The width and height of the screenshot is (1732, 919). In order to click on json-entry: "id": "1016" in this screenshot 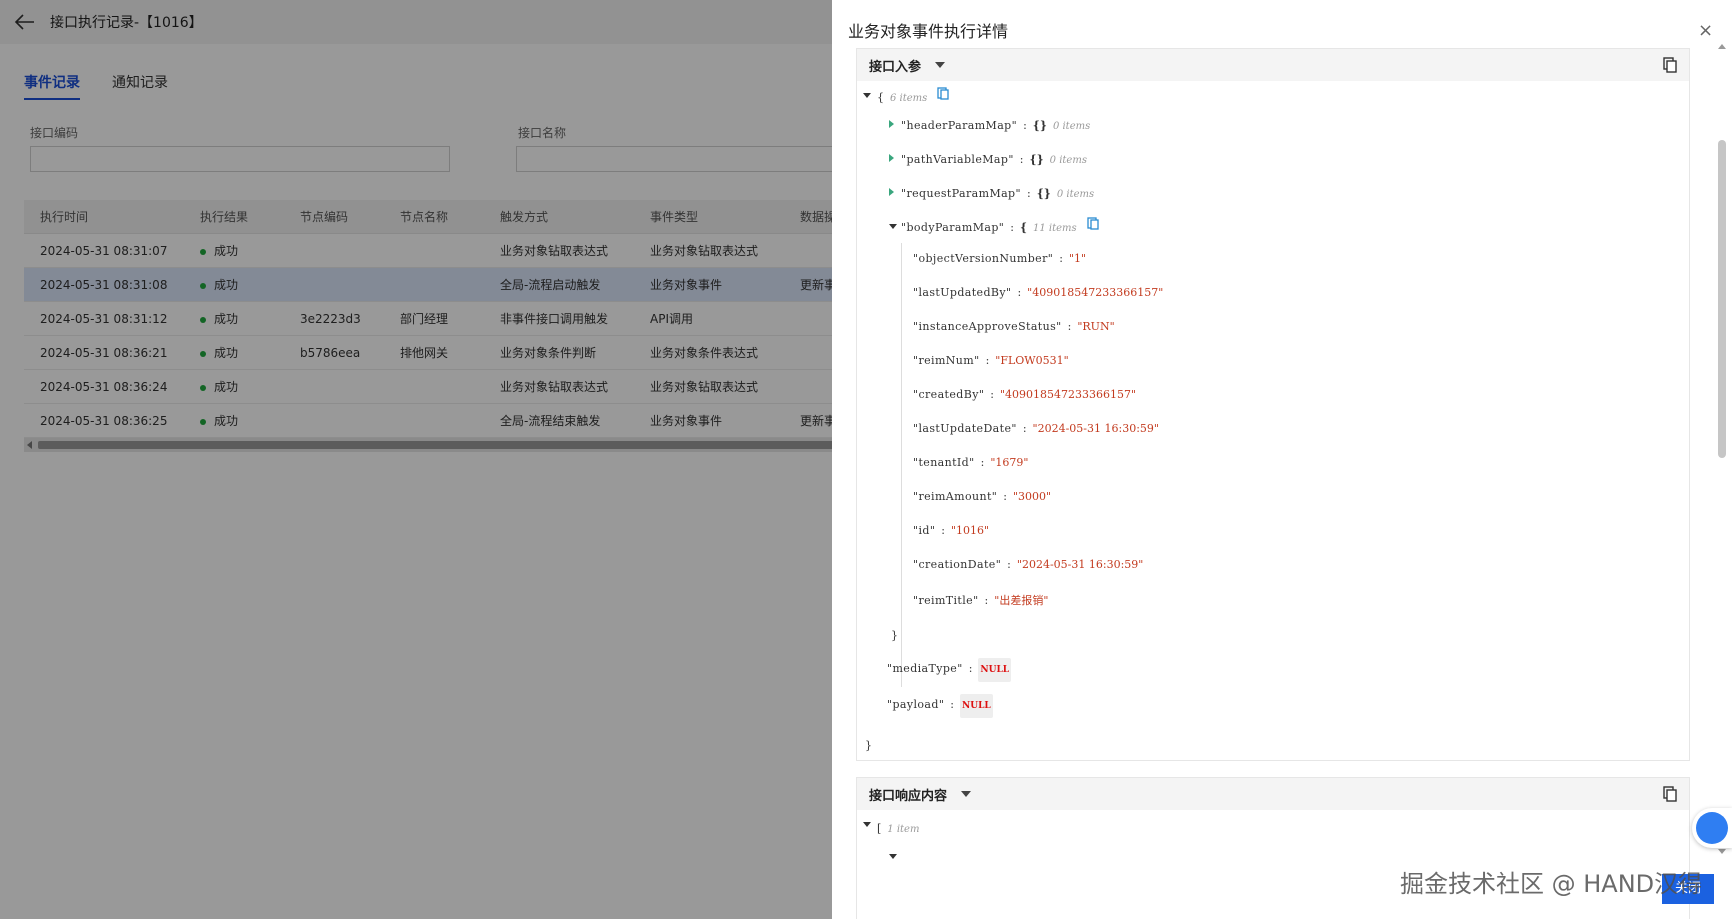, I will do `click(951, 530)`.